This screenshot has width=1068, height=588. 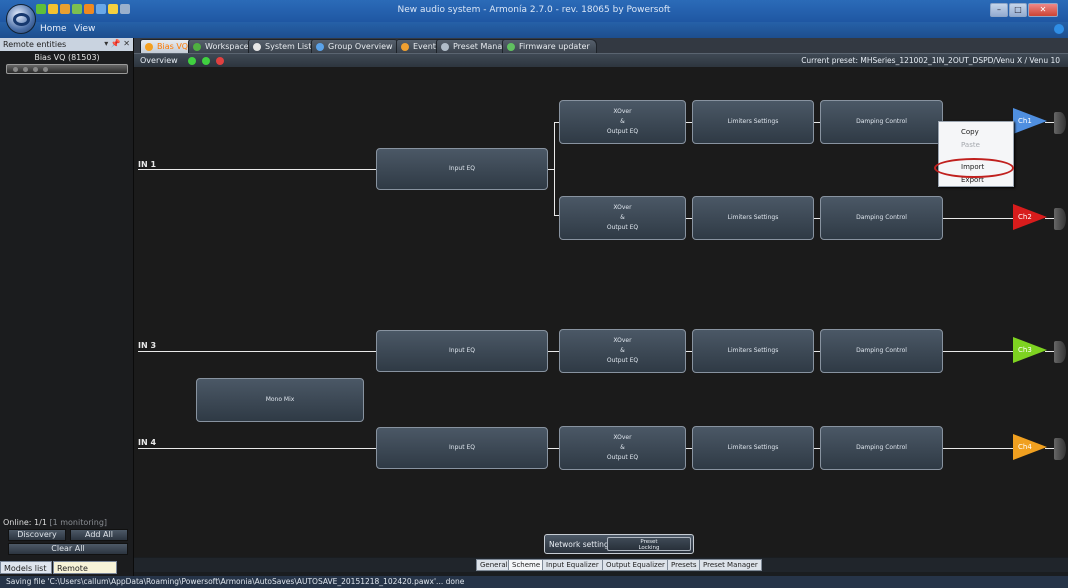 What do you see at coordinates (445, 47) in the screenshot?
I see `preset-icon` at bounding box center [445, 47].